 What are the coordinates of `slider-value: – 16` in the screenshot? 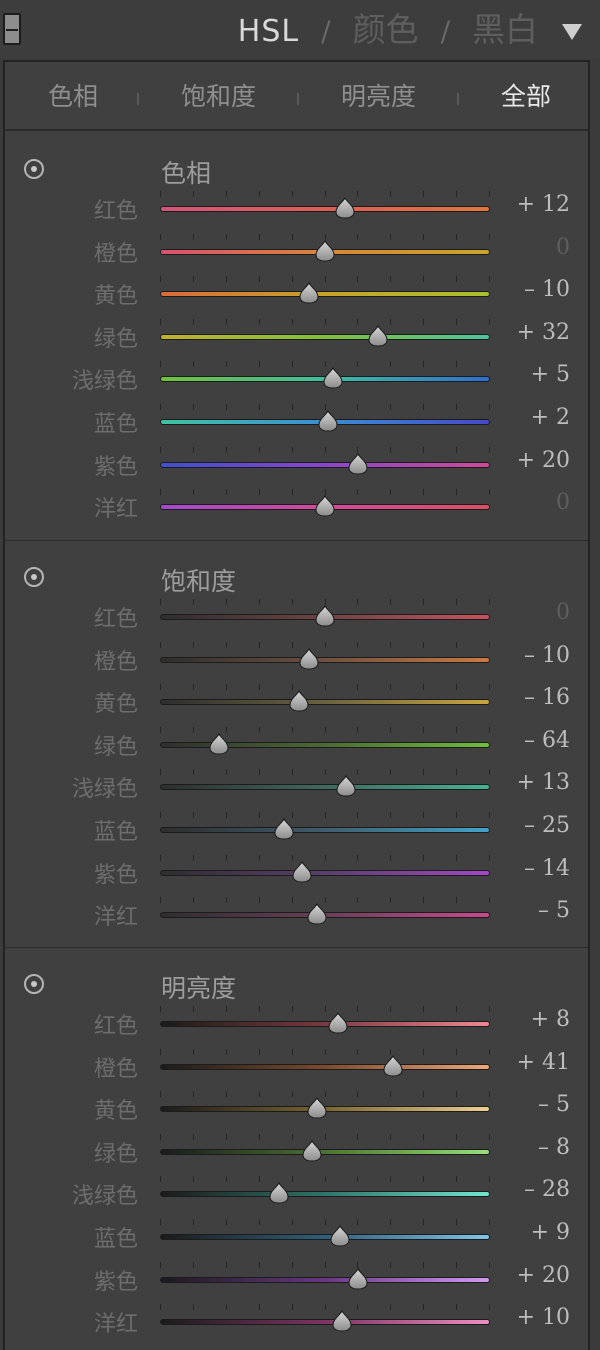 It's located at (540, 697).